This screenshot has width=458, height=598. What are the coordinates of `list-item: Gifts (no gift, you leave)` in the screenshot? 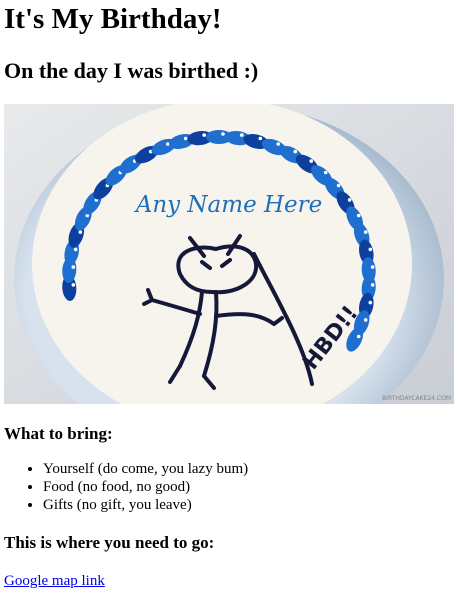 It's located at (250, 505).